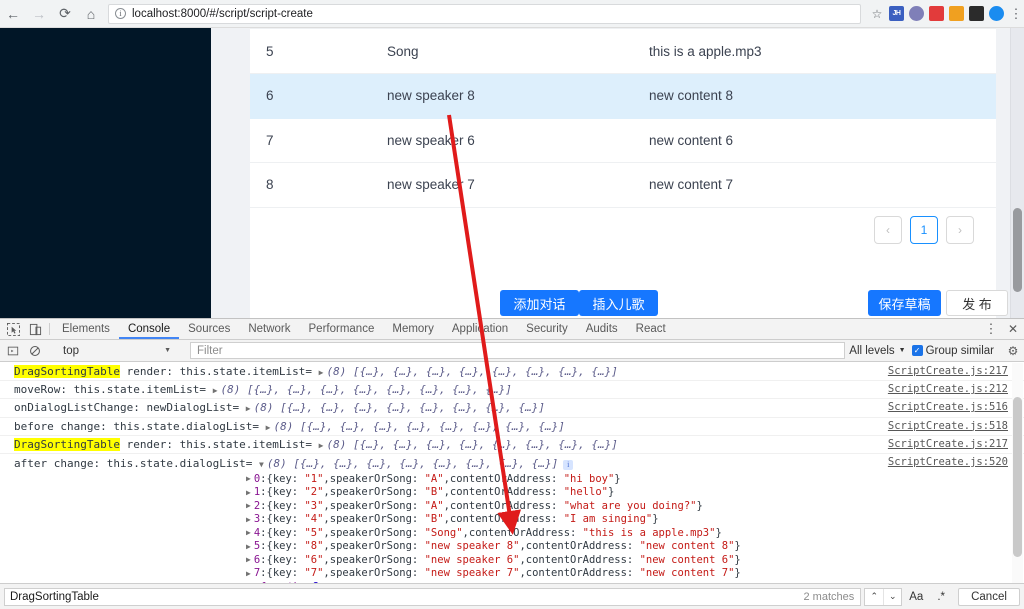 The image size is (1024, 609). What do you see at coordinates (976, 13) in the screenshot?
I see `extension-qrcode-icon` at bounding box center [976, 13].